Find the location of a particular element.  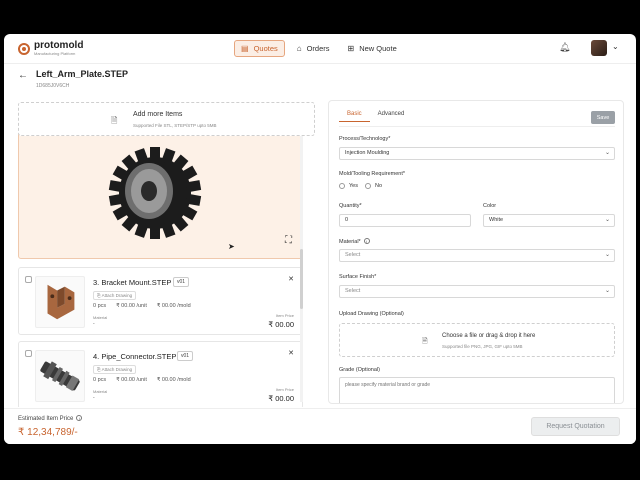

item-name: 4. Pipe_Connector.STEP is located at coordinates (135, 356).